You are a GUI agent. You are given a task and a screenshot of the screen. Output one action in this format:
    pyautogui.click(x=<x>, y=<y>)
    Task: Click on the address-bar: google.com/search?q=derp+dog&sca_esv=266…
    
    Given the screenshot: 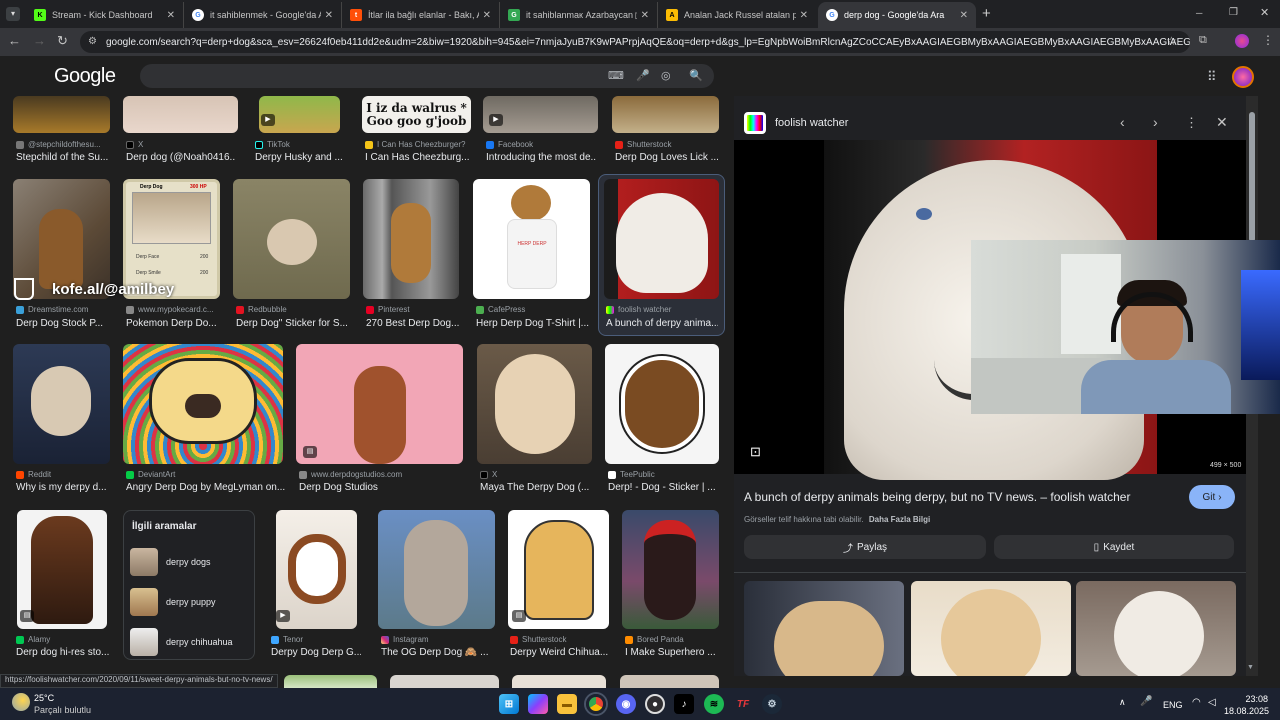 What is the action you would take?
    pyautogui.click(x=635, y=42)
    